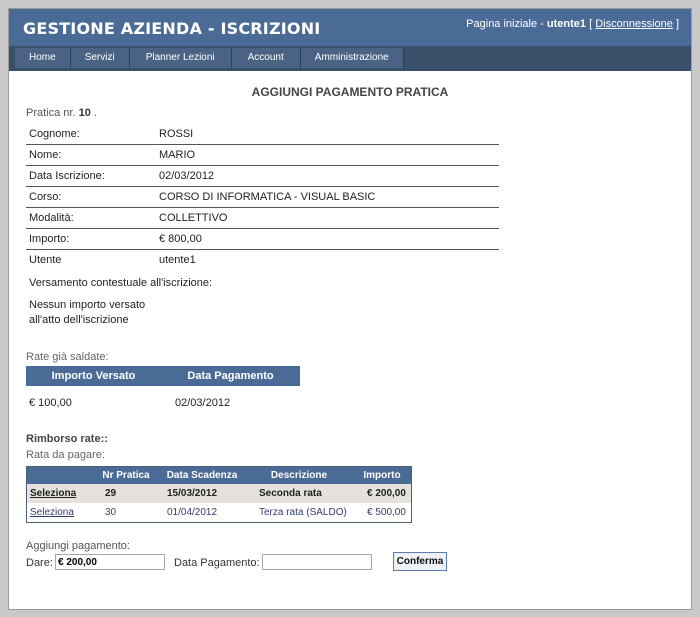 Image resolution: width=700 pixels, height=617 pixels. What do you see at coordinates (386, 512) in the screenshot?
I see `amount: € 500,00` at bounding box center [386, 512].